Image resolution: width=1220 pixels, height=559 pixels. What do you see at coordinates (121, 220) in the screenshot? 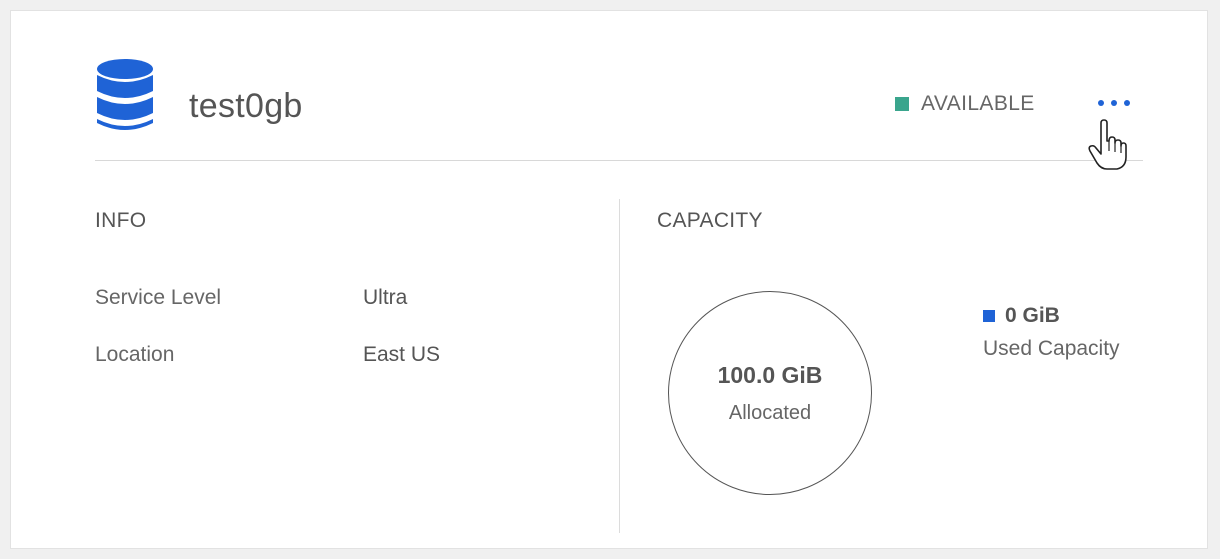
I see `info-section-title: INFO` at bounding box center [121, 220].